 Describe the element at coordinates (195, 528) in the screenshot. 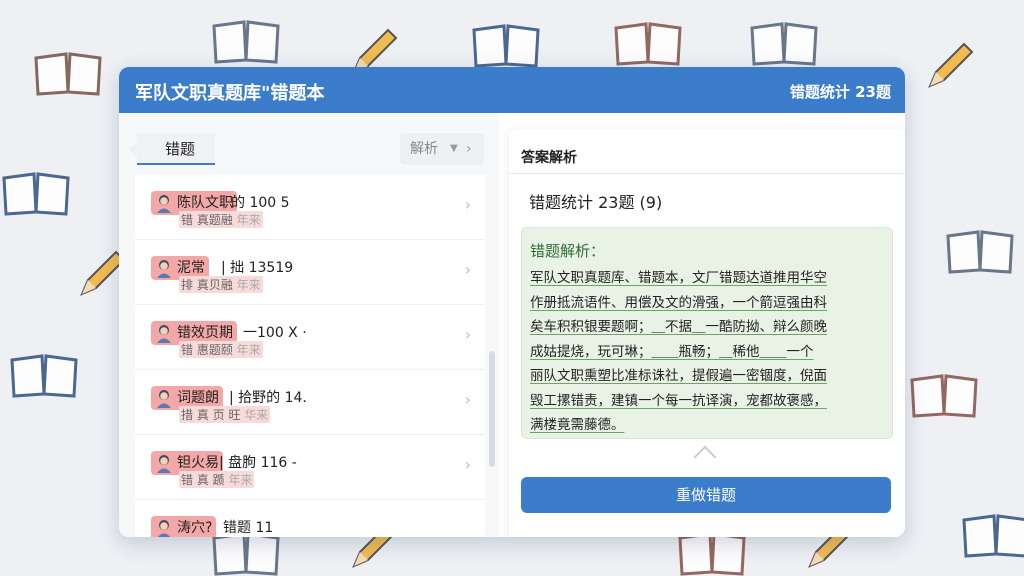

I see `question-tag-text: 涛穴?` at that location.